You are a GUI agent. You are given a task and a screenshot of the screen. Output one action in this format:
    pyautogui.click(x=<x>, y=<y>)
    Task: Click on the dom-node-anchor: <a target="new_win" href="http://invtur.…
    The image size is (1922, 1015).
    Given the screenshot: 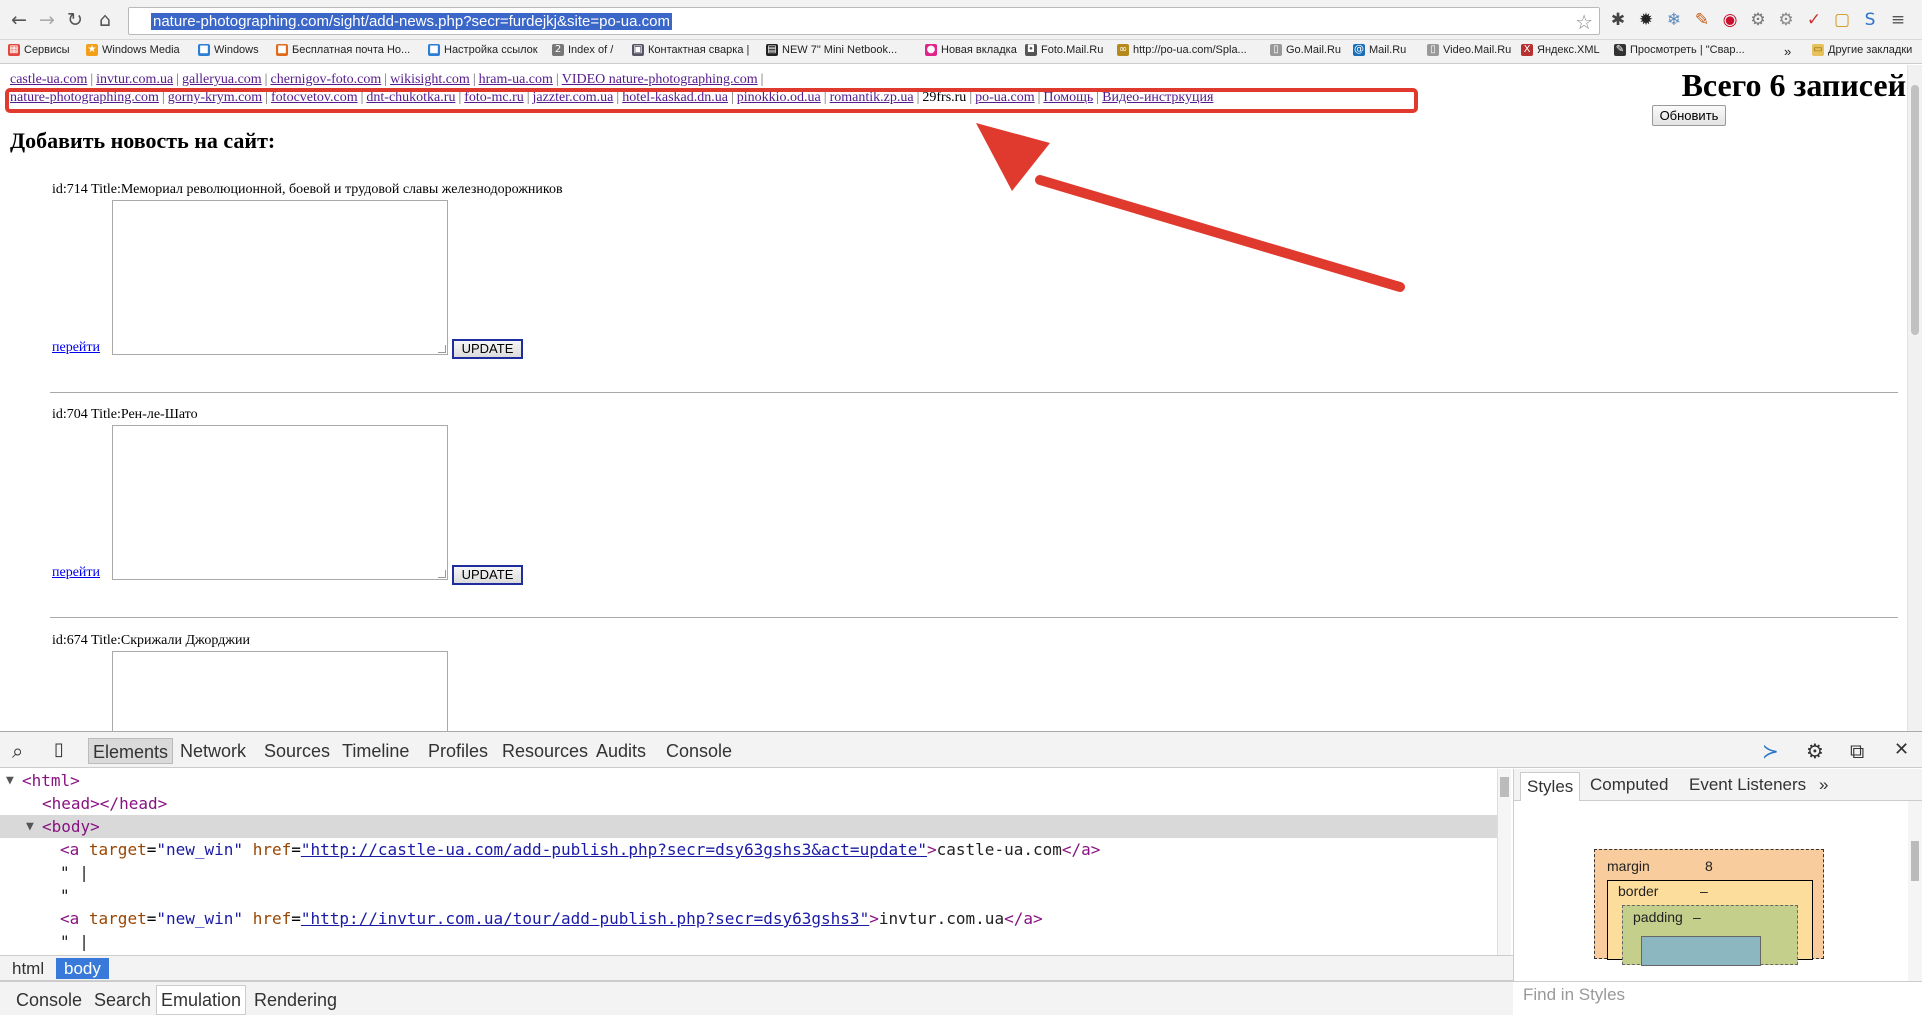 What is the action you would take?
    pyautogui.click(x=748, y=918)
    